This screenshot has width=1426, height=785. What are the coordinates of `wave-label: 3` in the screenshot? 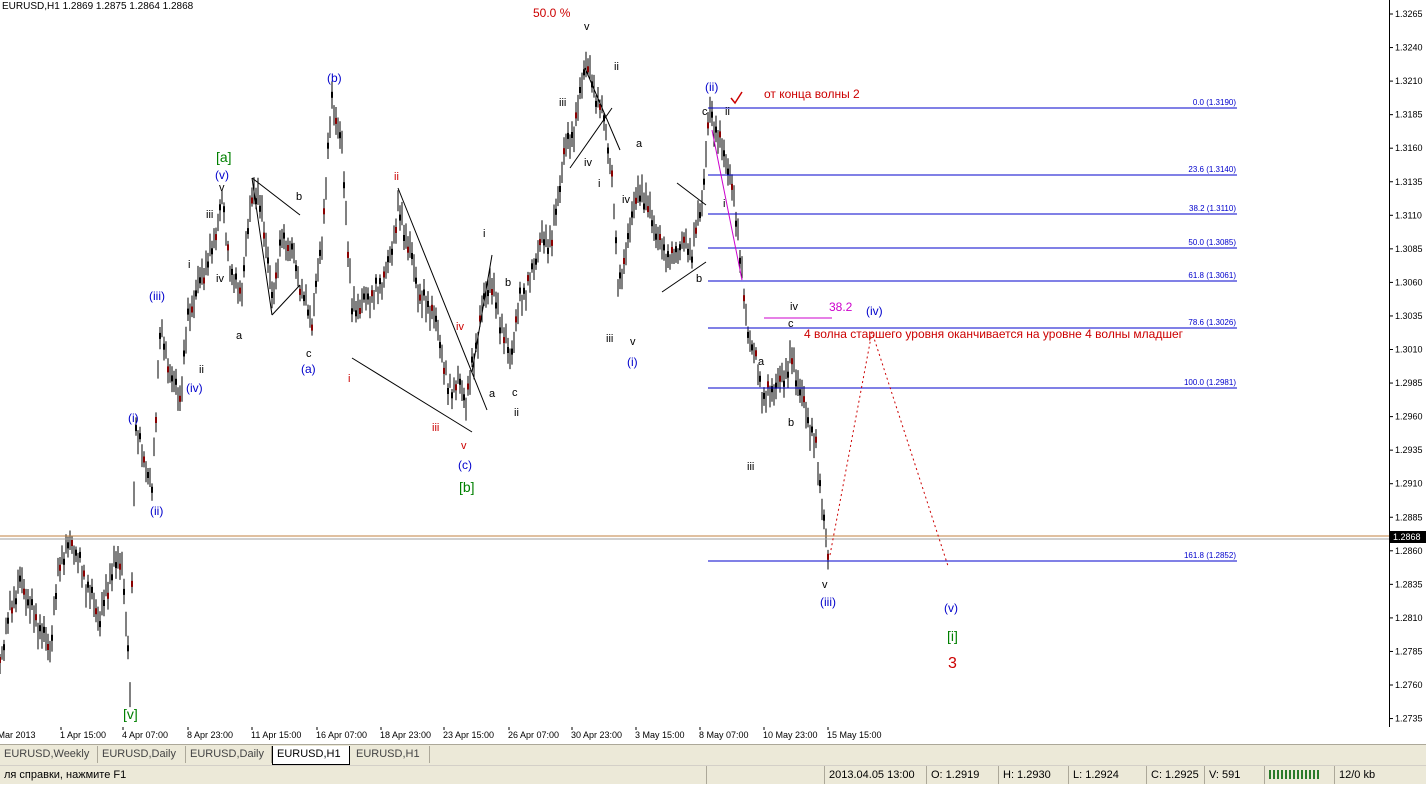 It's located at (952, 663).